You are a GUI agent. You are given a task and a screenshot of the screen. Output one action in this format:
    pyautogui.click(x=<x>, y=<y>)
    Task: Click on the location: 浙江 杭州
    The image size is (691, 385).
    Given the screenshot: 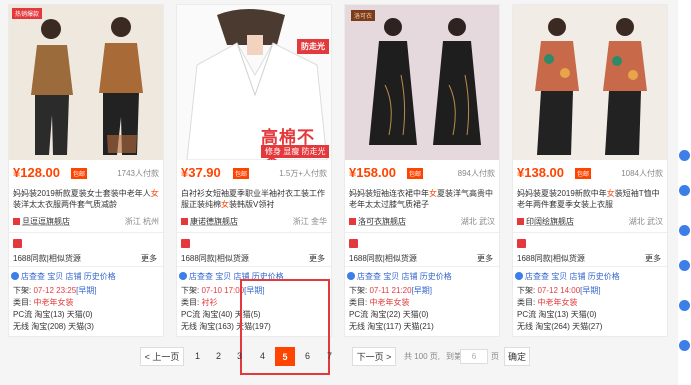 What is the action you would take?
    pyautogui.click(x=141, y=221)
    